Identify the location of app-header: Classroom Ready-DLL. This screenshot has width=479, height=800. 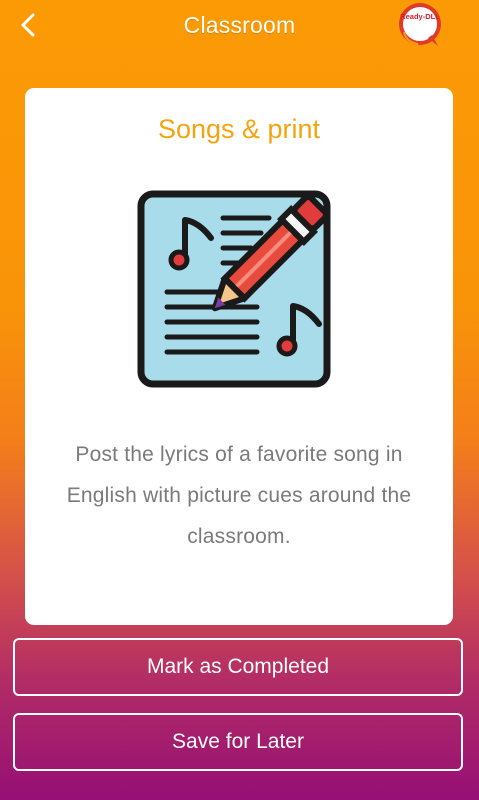
(239, 28).